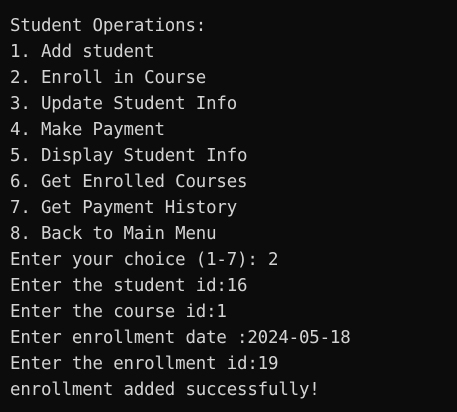 The height and width of the screenshot is (412, 457). I want to click on choice-prompt: Enter your choice (1-7): 2, so click(144, 260).